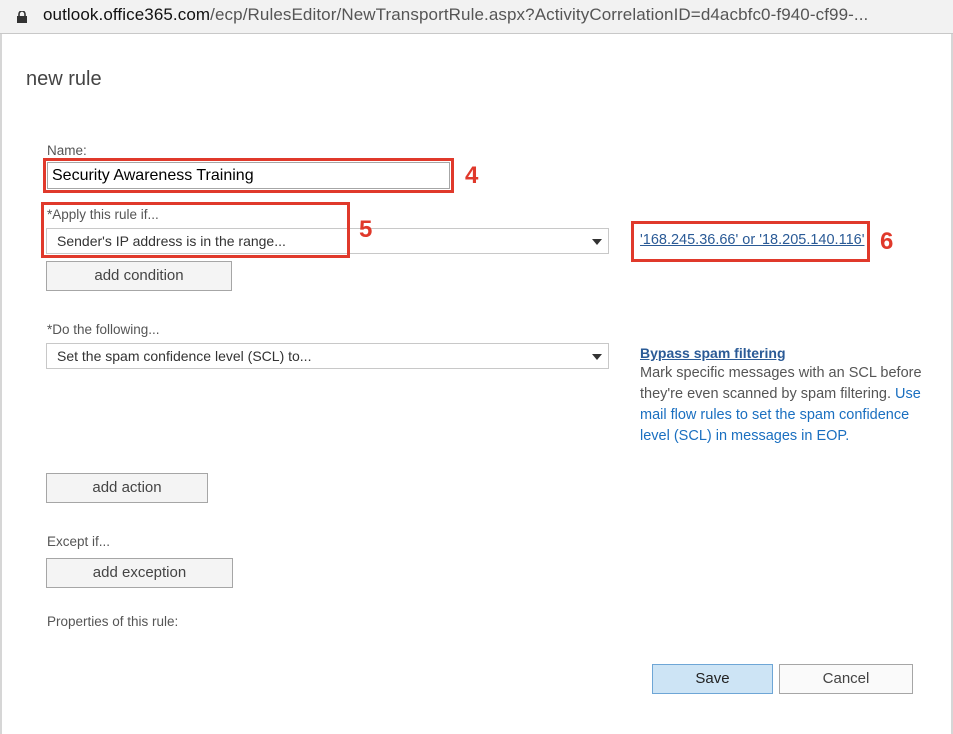 This screenshot has height=734, width=953. I want to click on name-label: Name:, so click(67, 150).